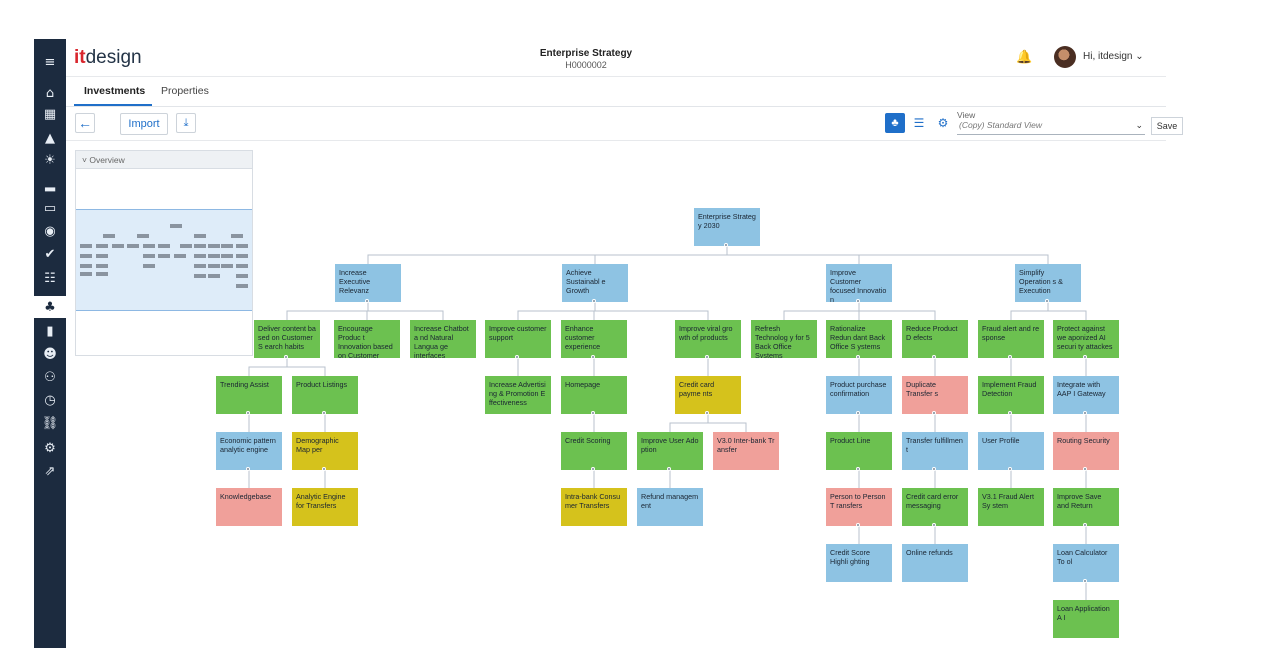  I want to click on hierarchy-node: Person to Person T ransfers, so click(859, 507).